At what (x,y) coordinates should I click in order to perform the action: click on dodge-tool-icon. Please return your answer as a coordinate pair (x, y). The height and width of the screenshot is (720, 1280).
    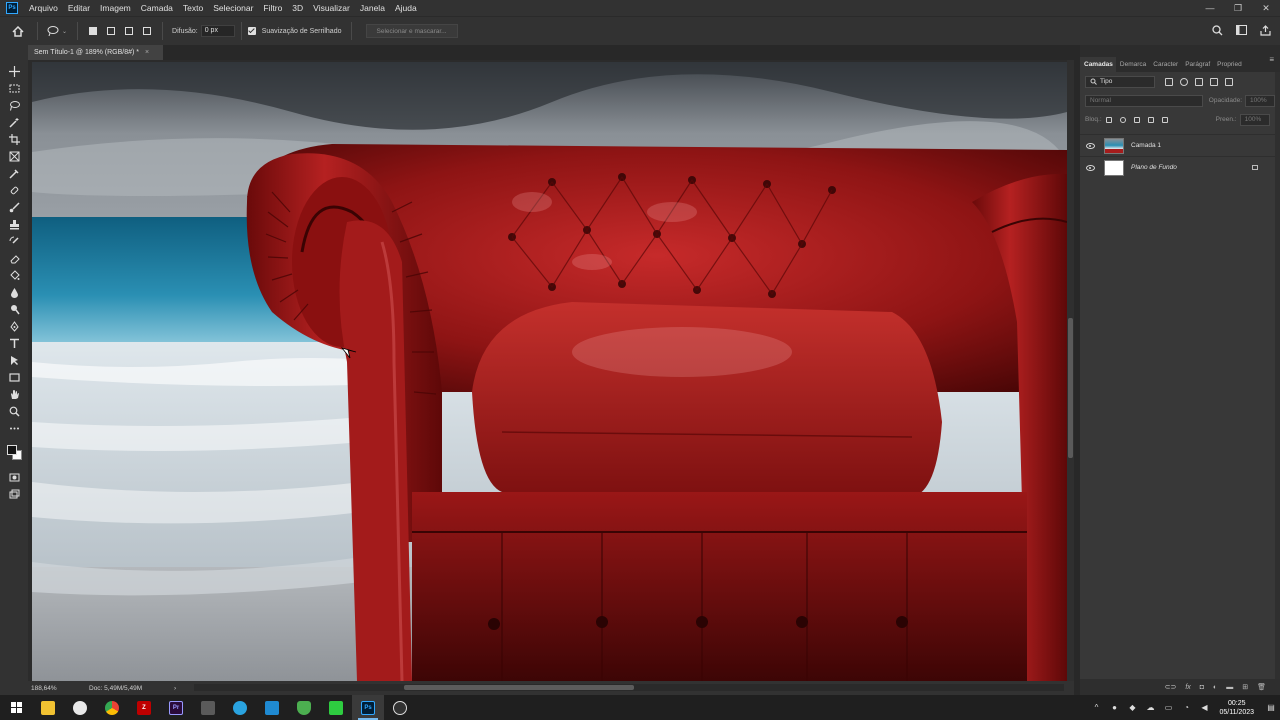
    Looking at the image, I should click on (14, 309).